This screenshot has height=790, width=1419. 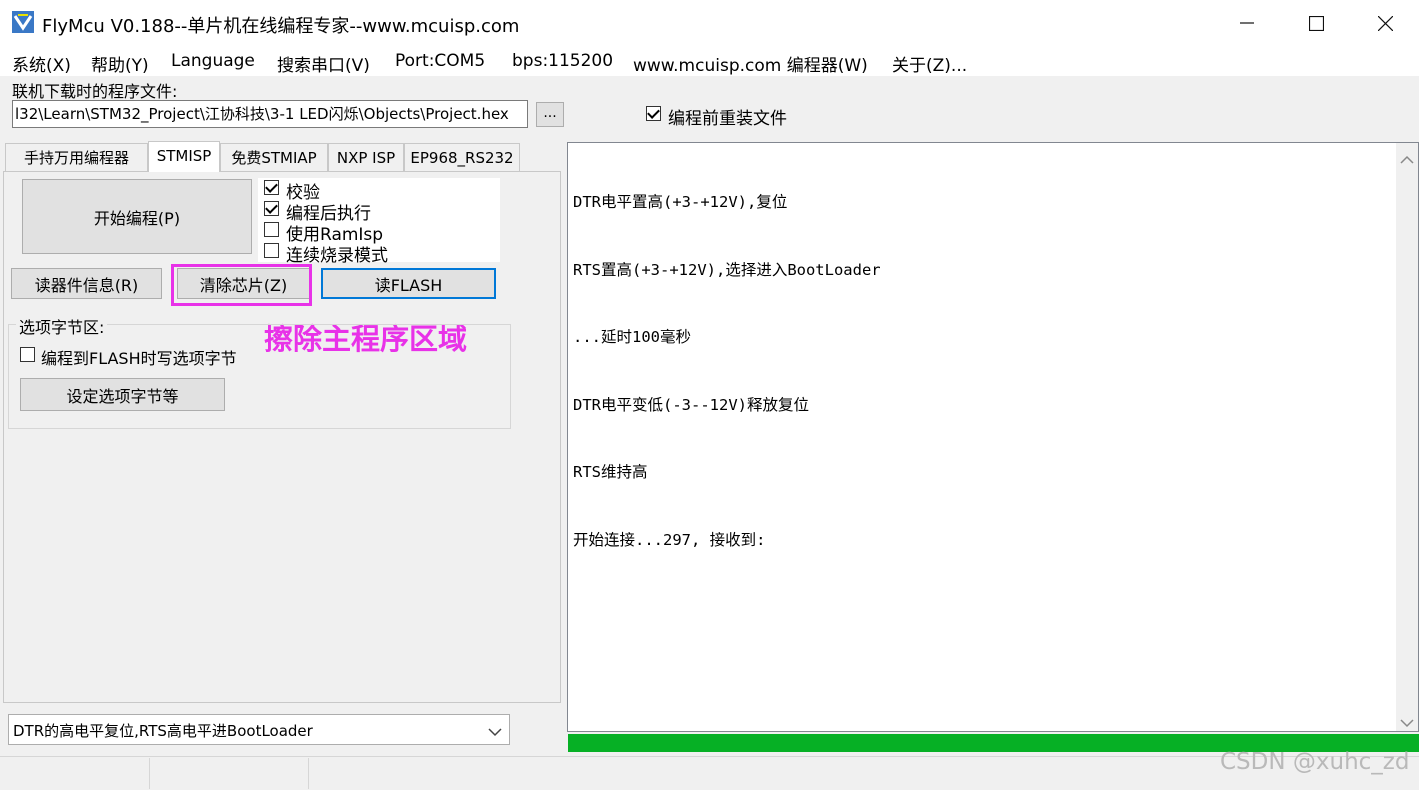 What do you see at coordinates (95, 91) in the screenshot?
I see `file-label: 联机下载时的程序文件:` at bounding box center [95, 91].